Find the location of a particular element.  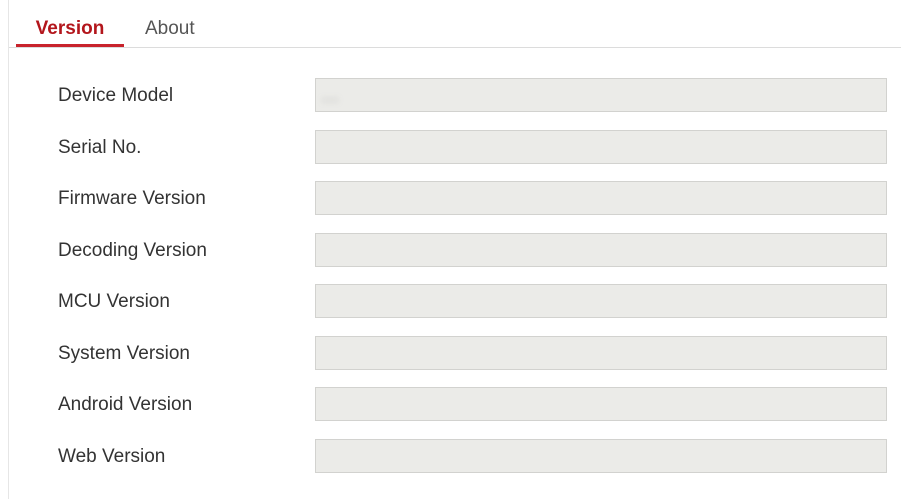

system-version-field is located at coordinates (601, 353).